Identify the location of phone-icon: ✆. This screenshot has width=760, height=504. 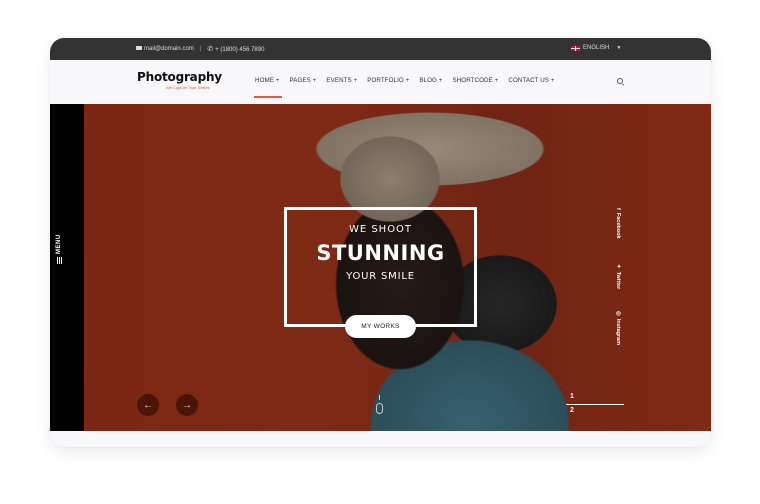
(210, 49).